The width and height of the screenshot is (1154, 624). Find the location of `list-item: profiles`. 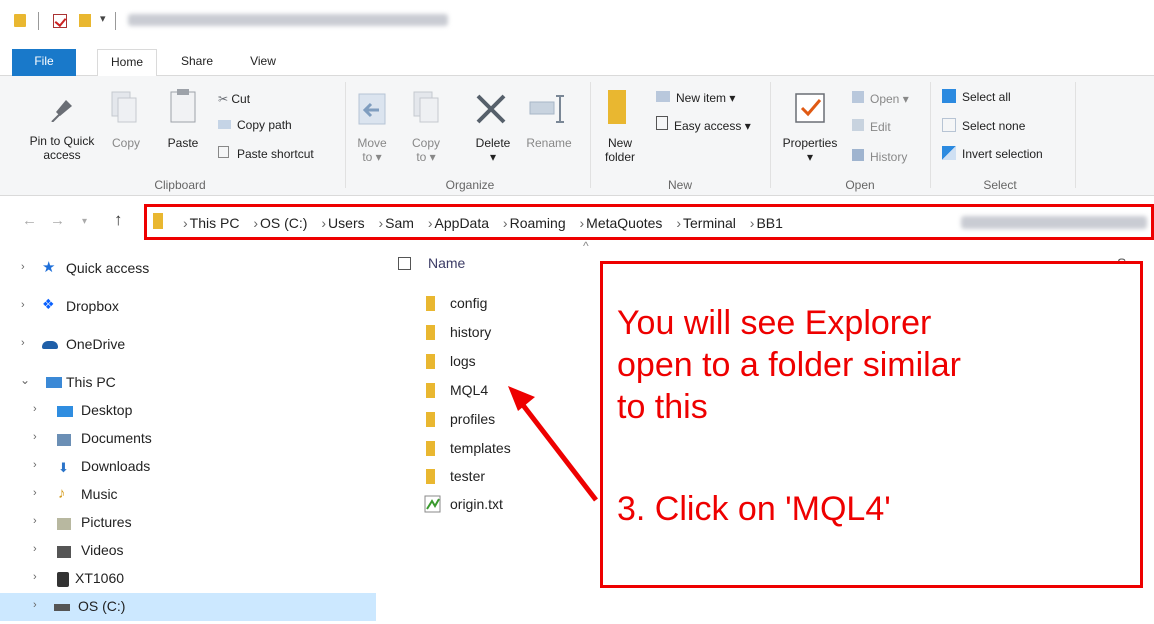

list-item: profiles is located at coordinates (524, 419).